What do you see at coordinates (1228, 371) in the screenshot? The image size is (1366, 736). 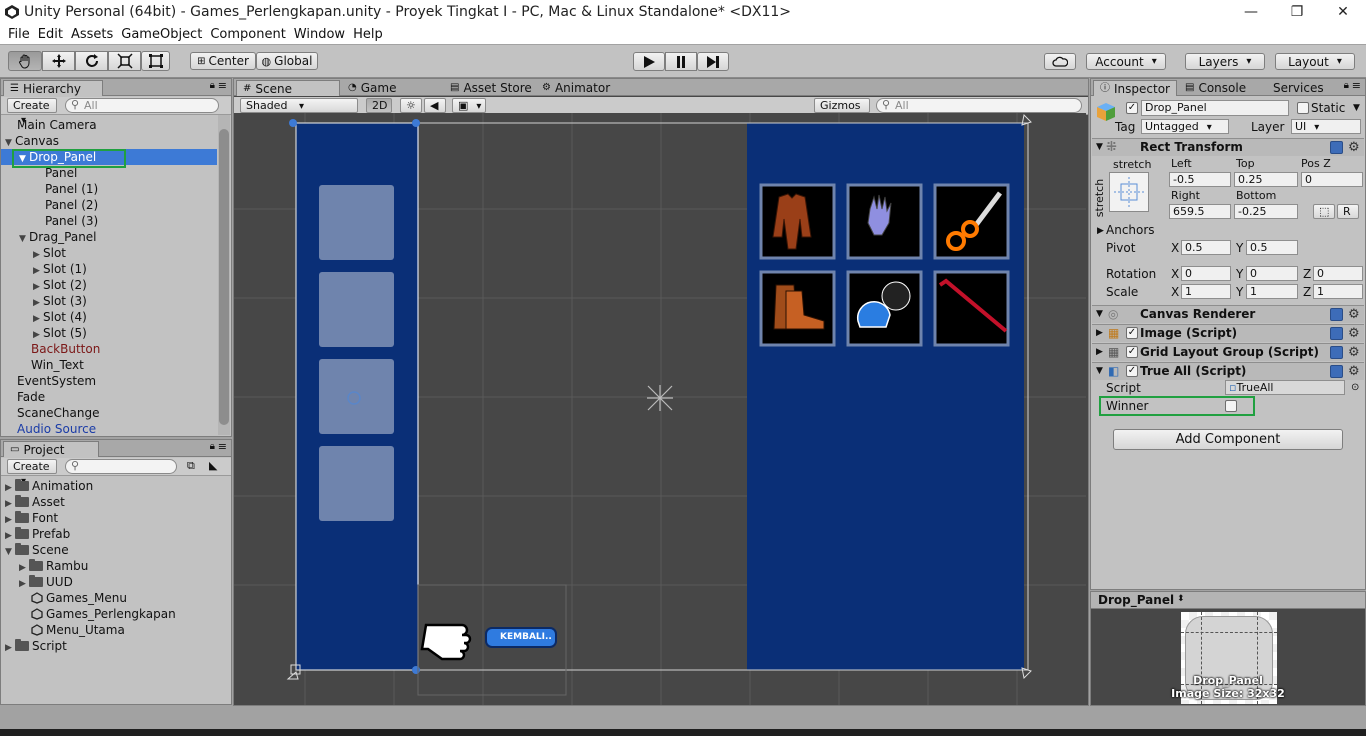 I see `true-all-script-header: ▼ ◧ ✓ True All (Script) ⚙` at bounding box center [1228, 371].